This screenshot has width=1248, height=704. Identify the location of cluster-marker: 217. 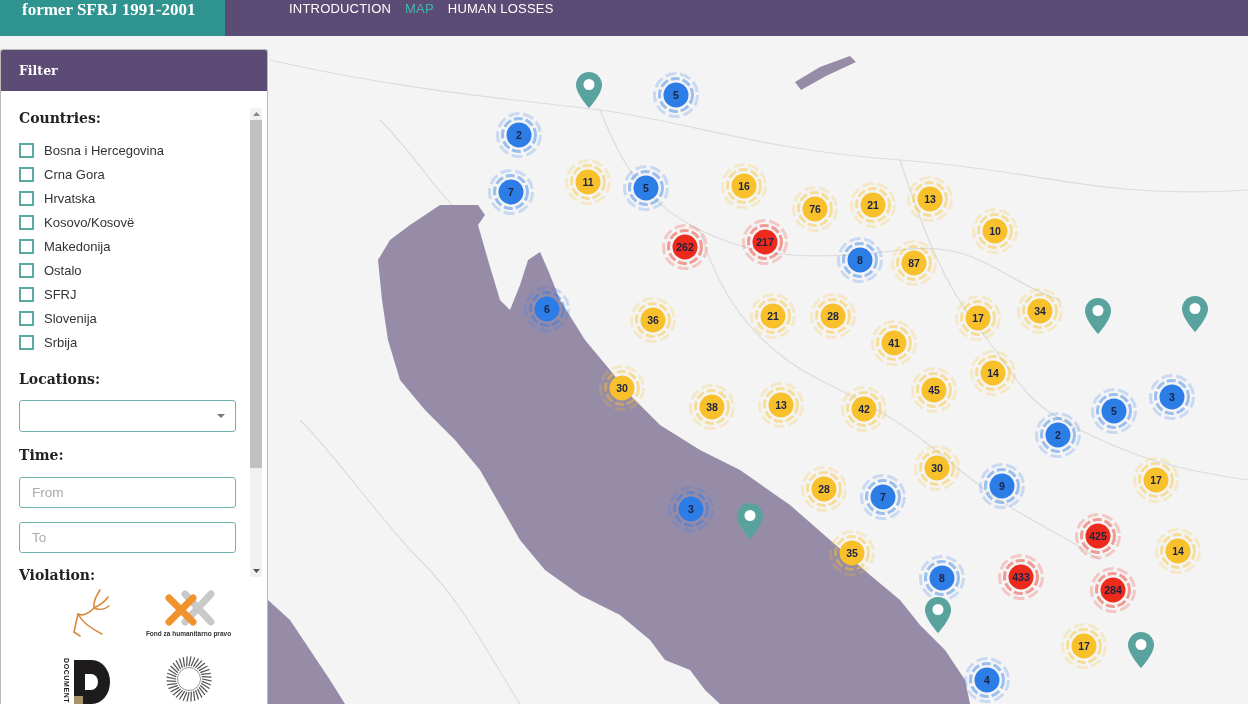
(765, 242).